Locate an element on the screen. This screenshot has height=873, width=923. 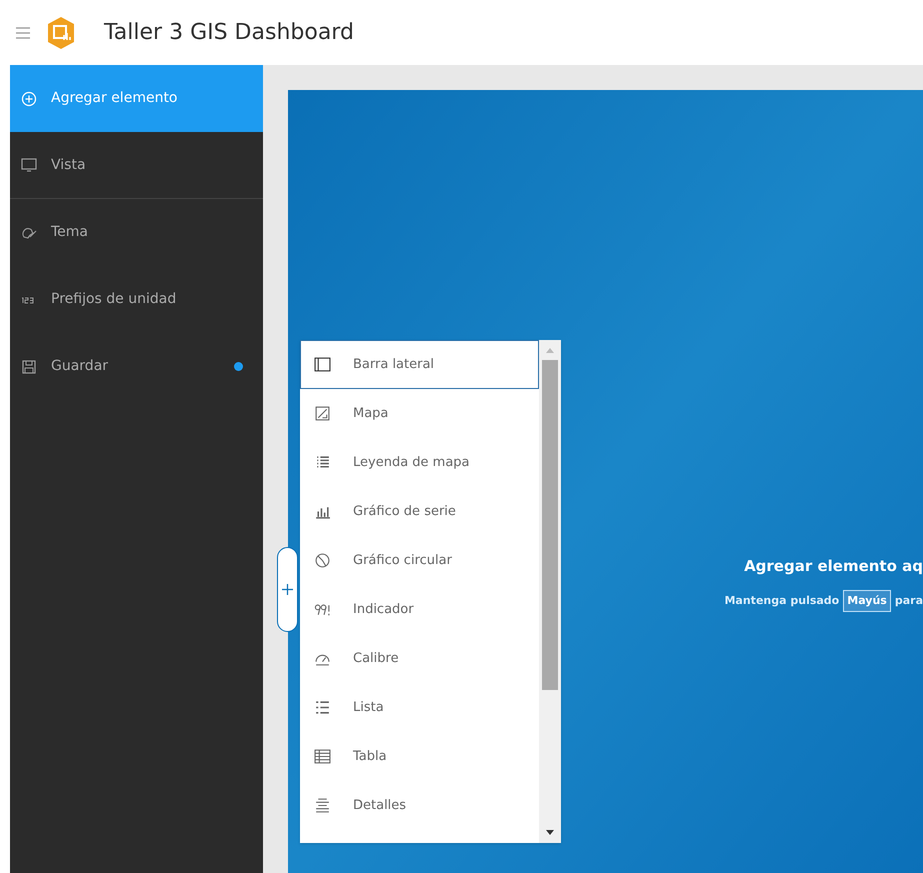
hint-text: Mantenga pulsado is located at coordinates (782, 600).